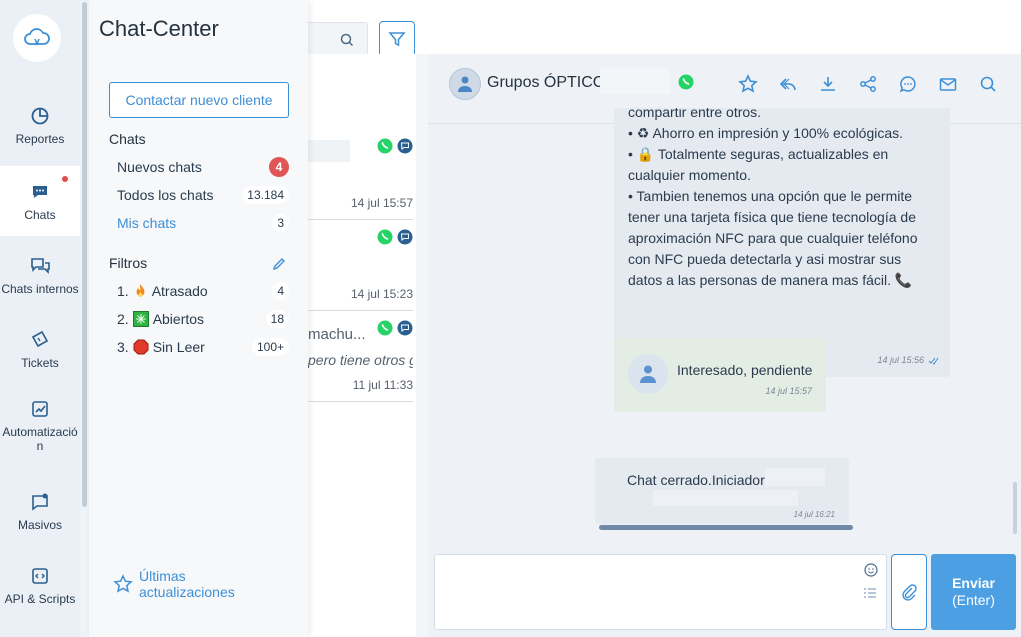  Describe the element at coordinates (696, 480) in the screenshot. I see `system-text: Chat cerrado.Iniciador` at that location.